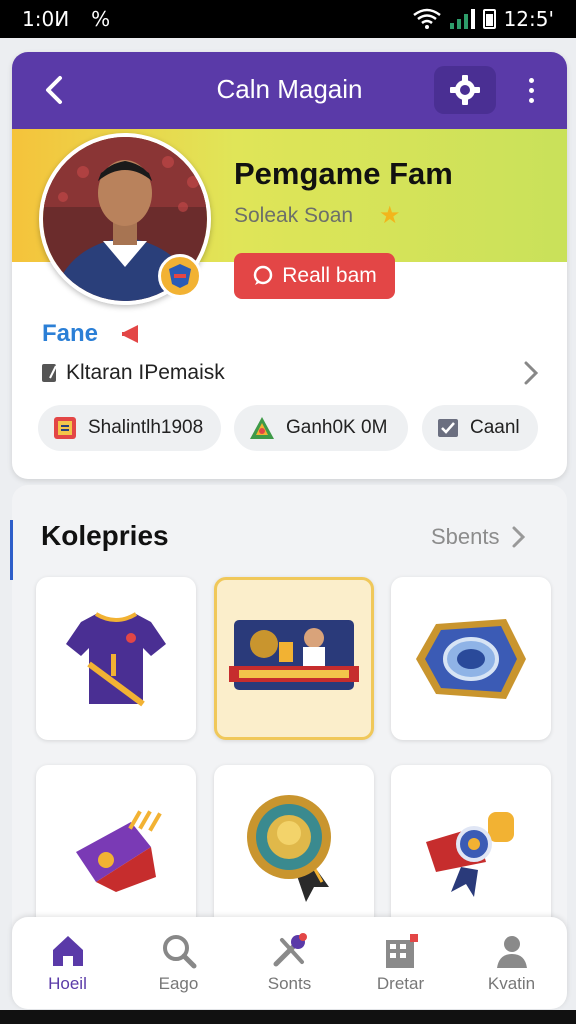  I want to click on see-all-label: Sbents, so click(465, 536).